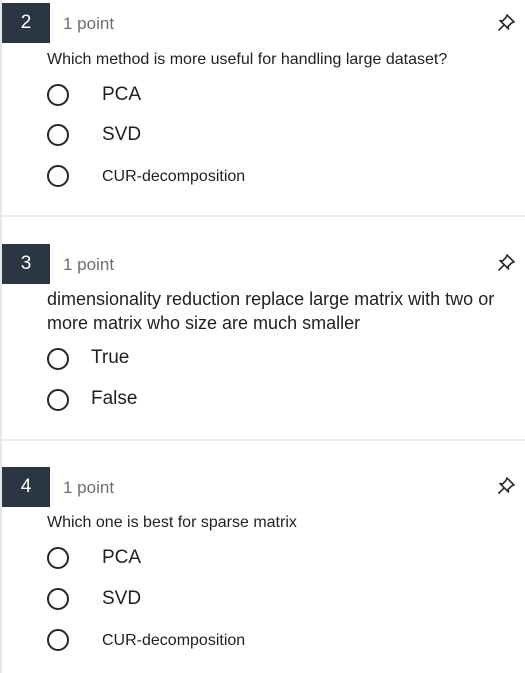 The height and width of the screenshot is (673, 525). Describe the element at coordinates (114, 398) in the screenshot. I see `option-label: False` at that location.